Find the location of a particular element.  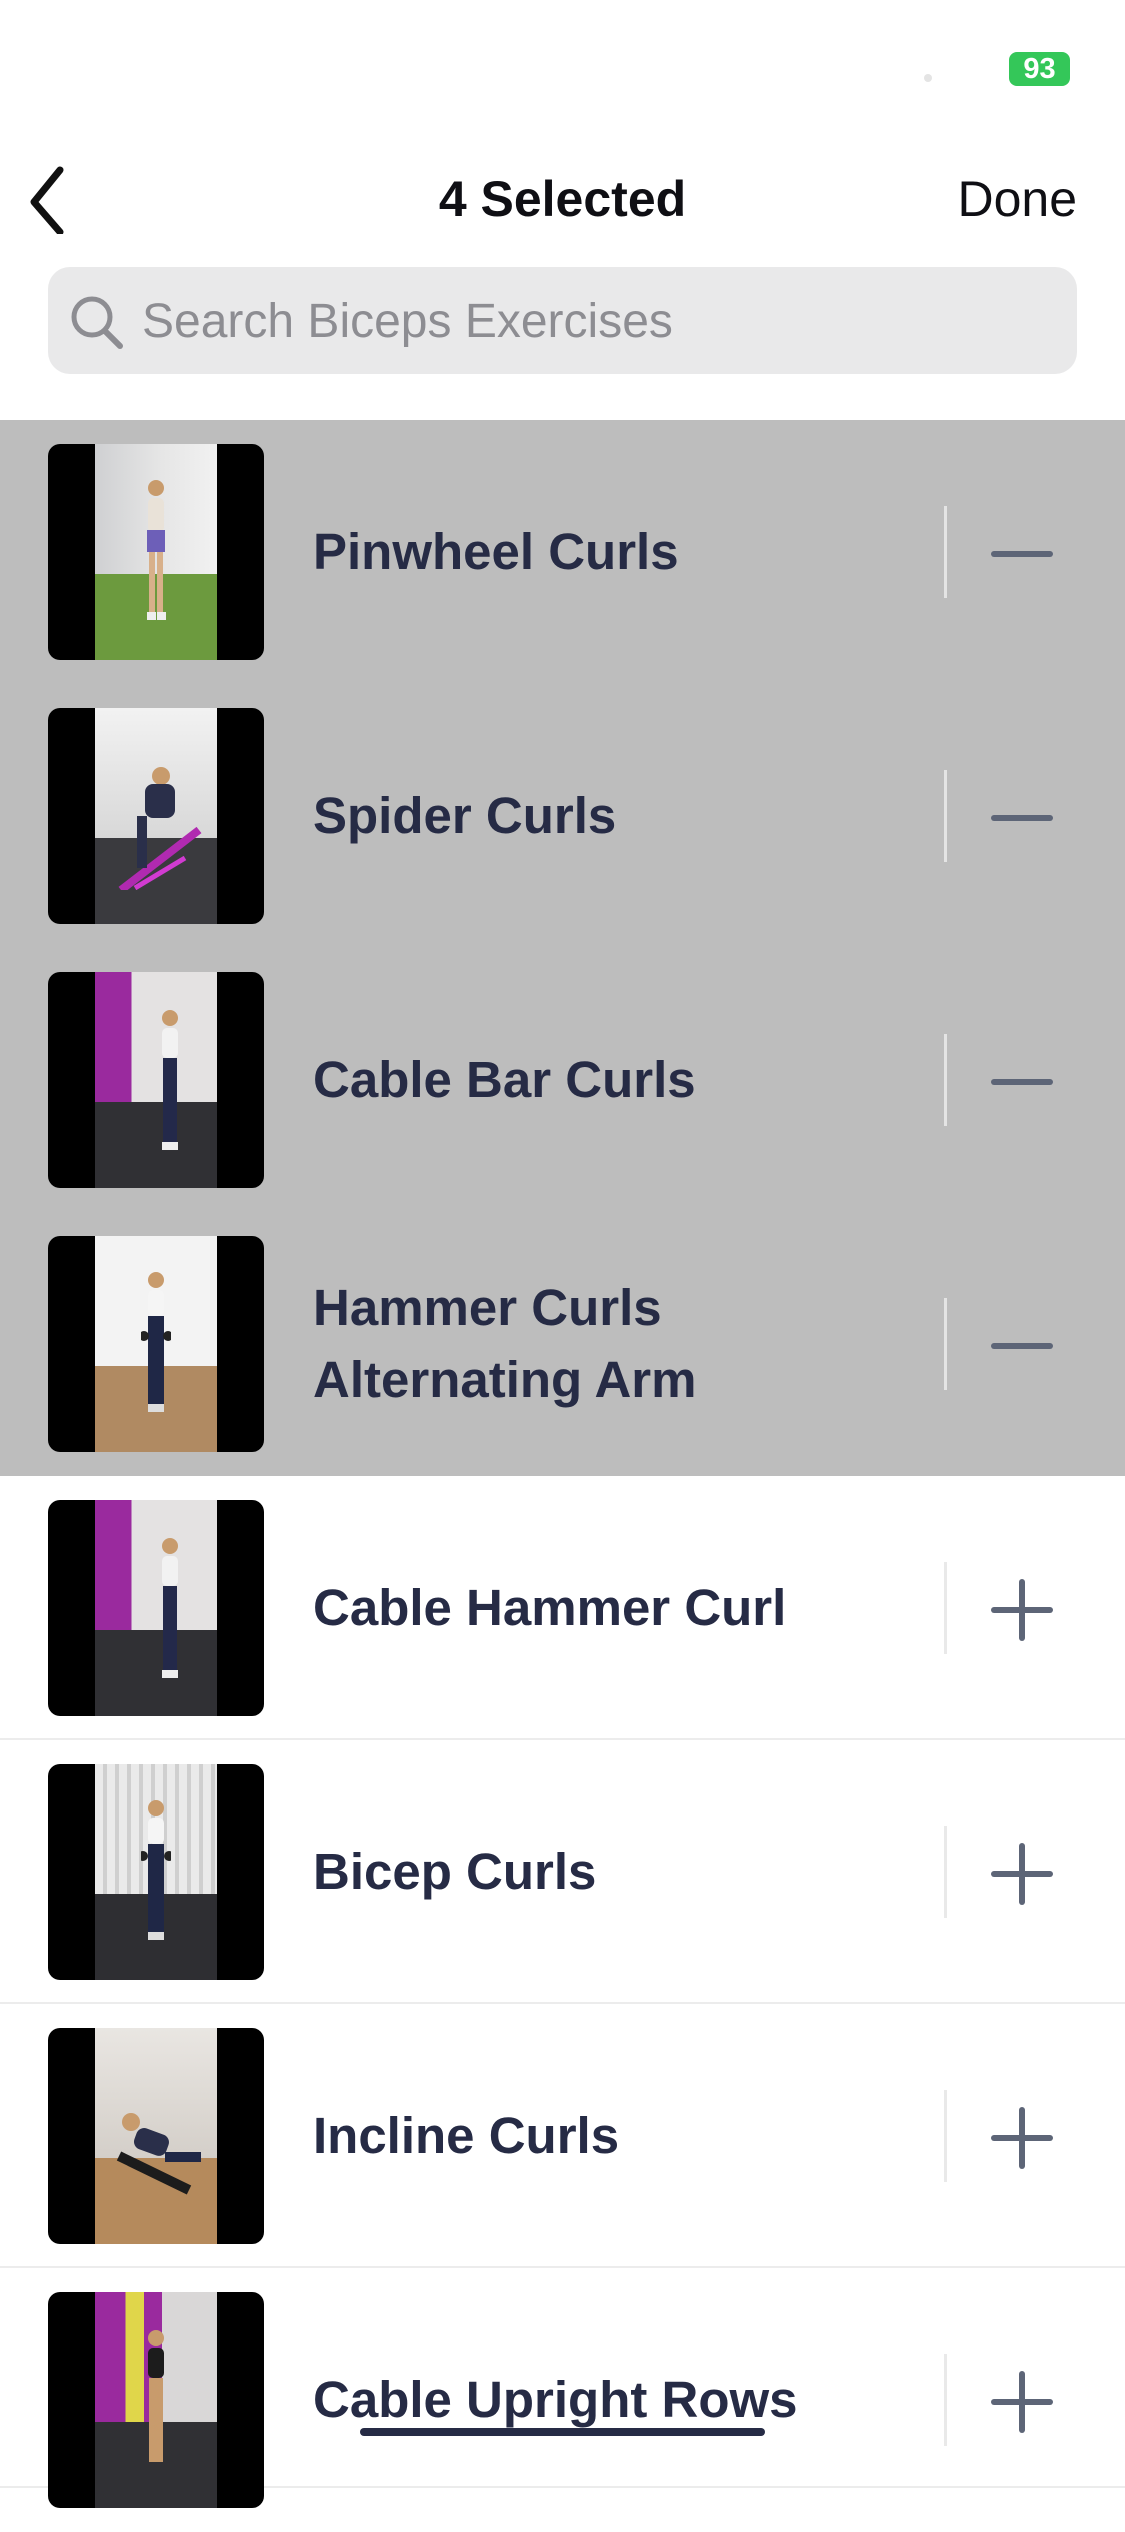

status-bar: 93 is located at coordinates (562, 65).